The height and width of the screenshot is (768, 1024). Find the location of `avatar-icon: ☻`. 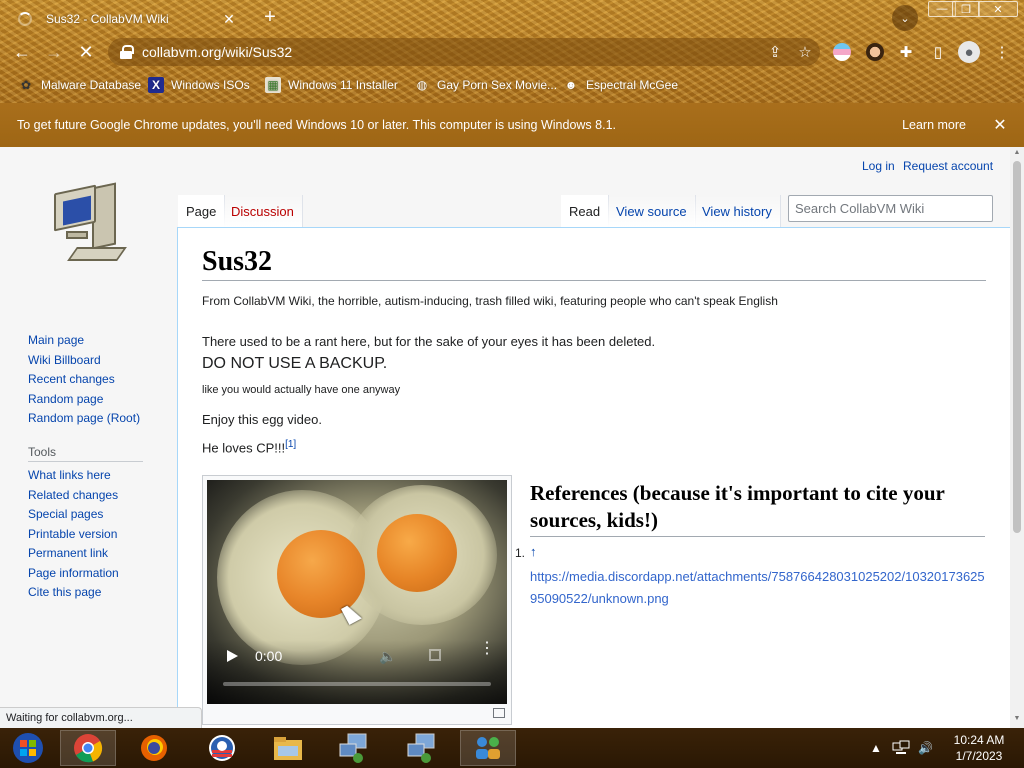

avatar-icon: ☻ is located at coordinates (571, 85).